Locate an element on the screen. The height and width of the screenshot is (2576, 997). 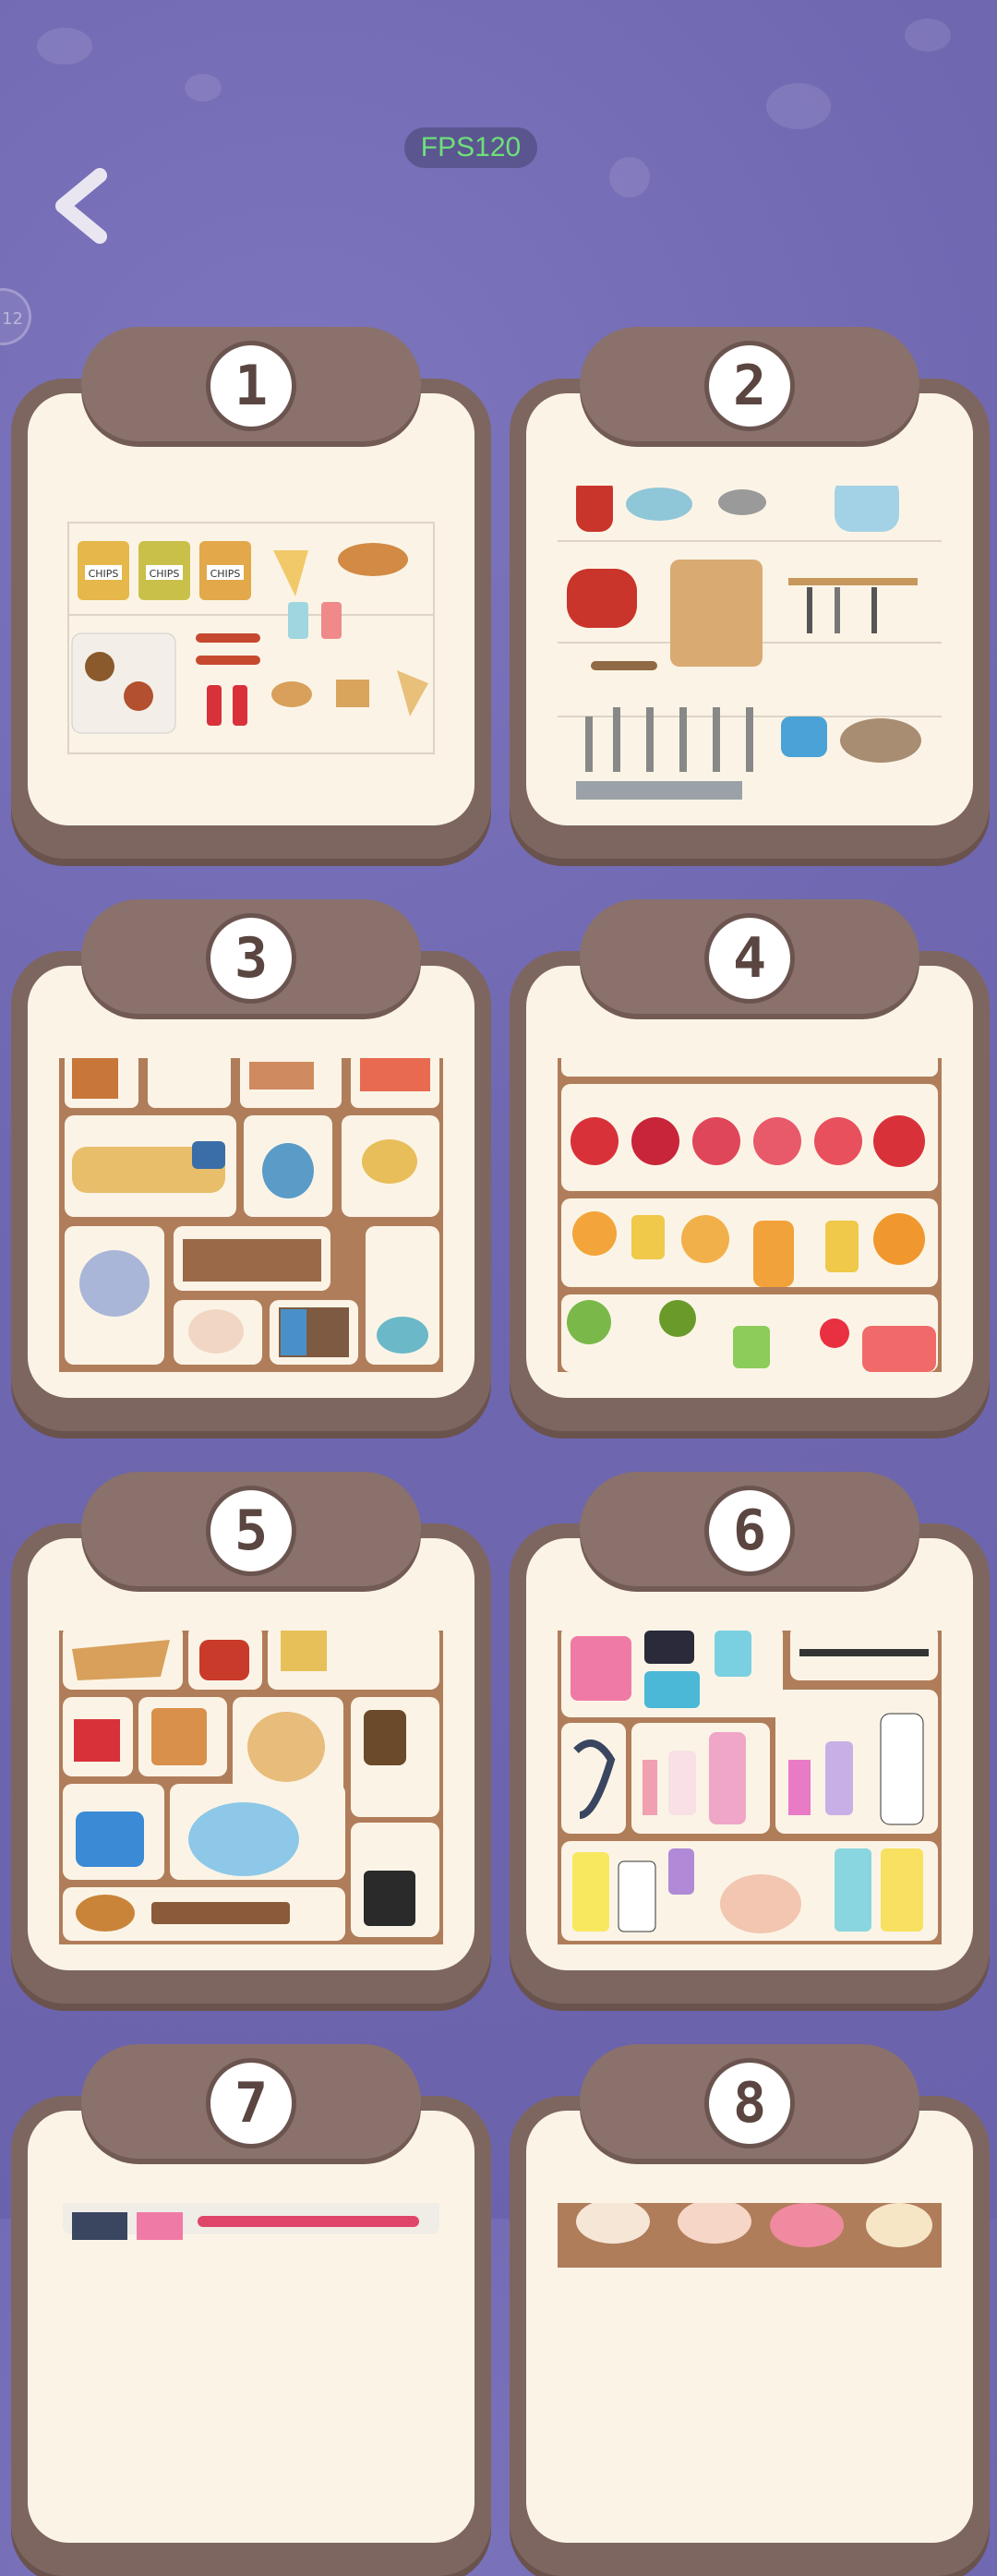
level-card-3: 3 is located at coordinates (251, 1165).